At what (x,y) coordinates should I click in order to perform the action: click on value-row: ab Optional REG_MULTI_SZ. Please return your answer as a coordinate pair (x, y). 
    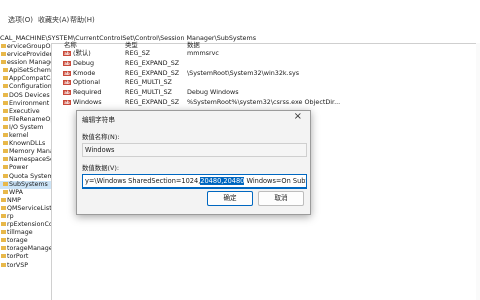
    Looking at the image, I should click on (271, 82).